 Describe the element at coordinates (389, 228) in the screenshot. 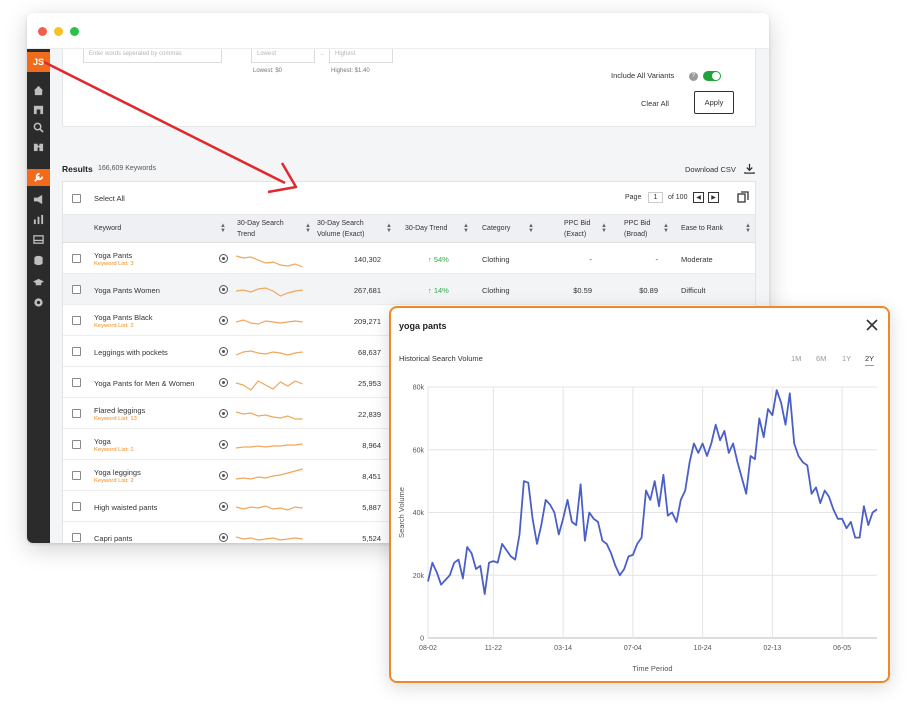

I see `sort-volume-icon: ▲ ▼` at that location.